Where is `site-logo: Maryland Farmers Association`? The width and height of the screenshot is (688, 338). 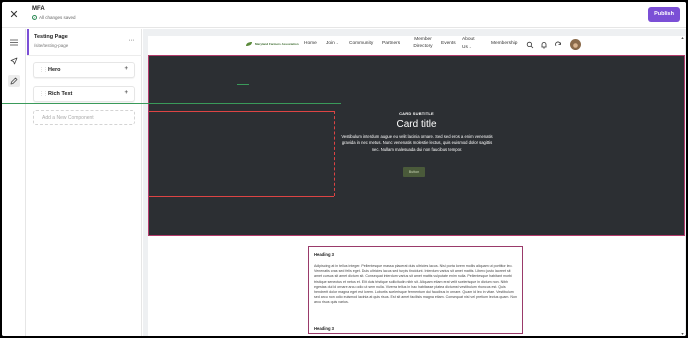
site-logo: Maryland Farmers Association is located at coordinates (272, 44).